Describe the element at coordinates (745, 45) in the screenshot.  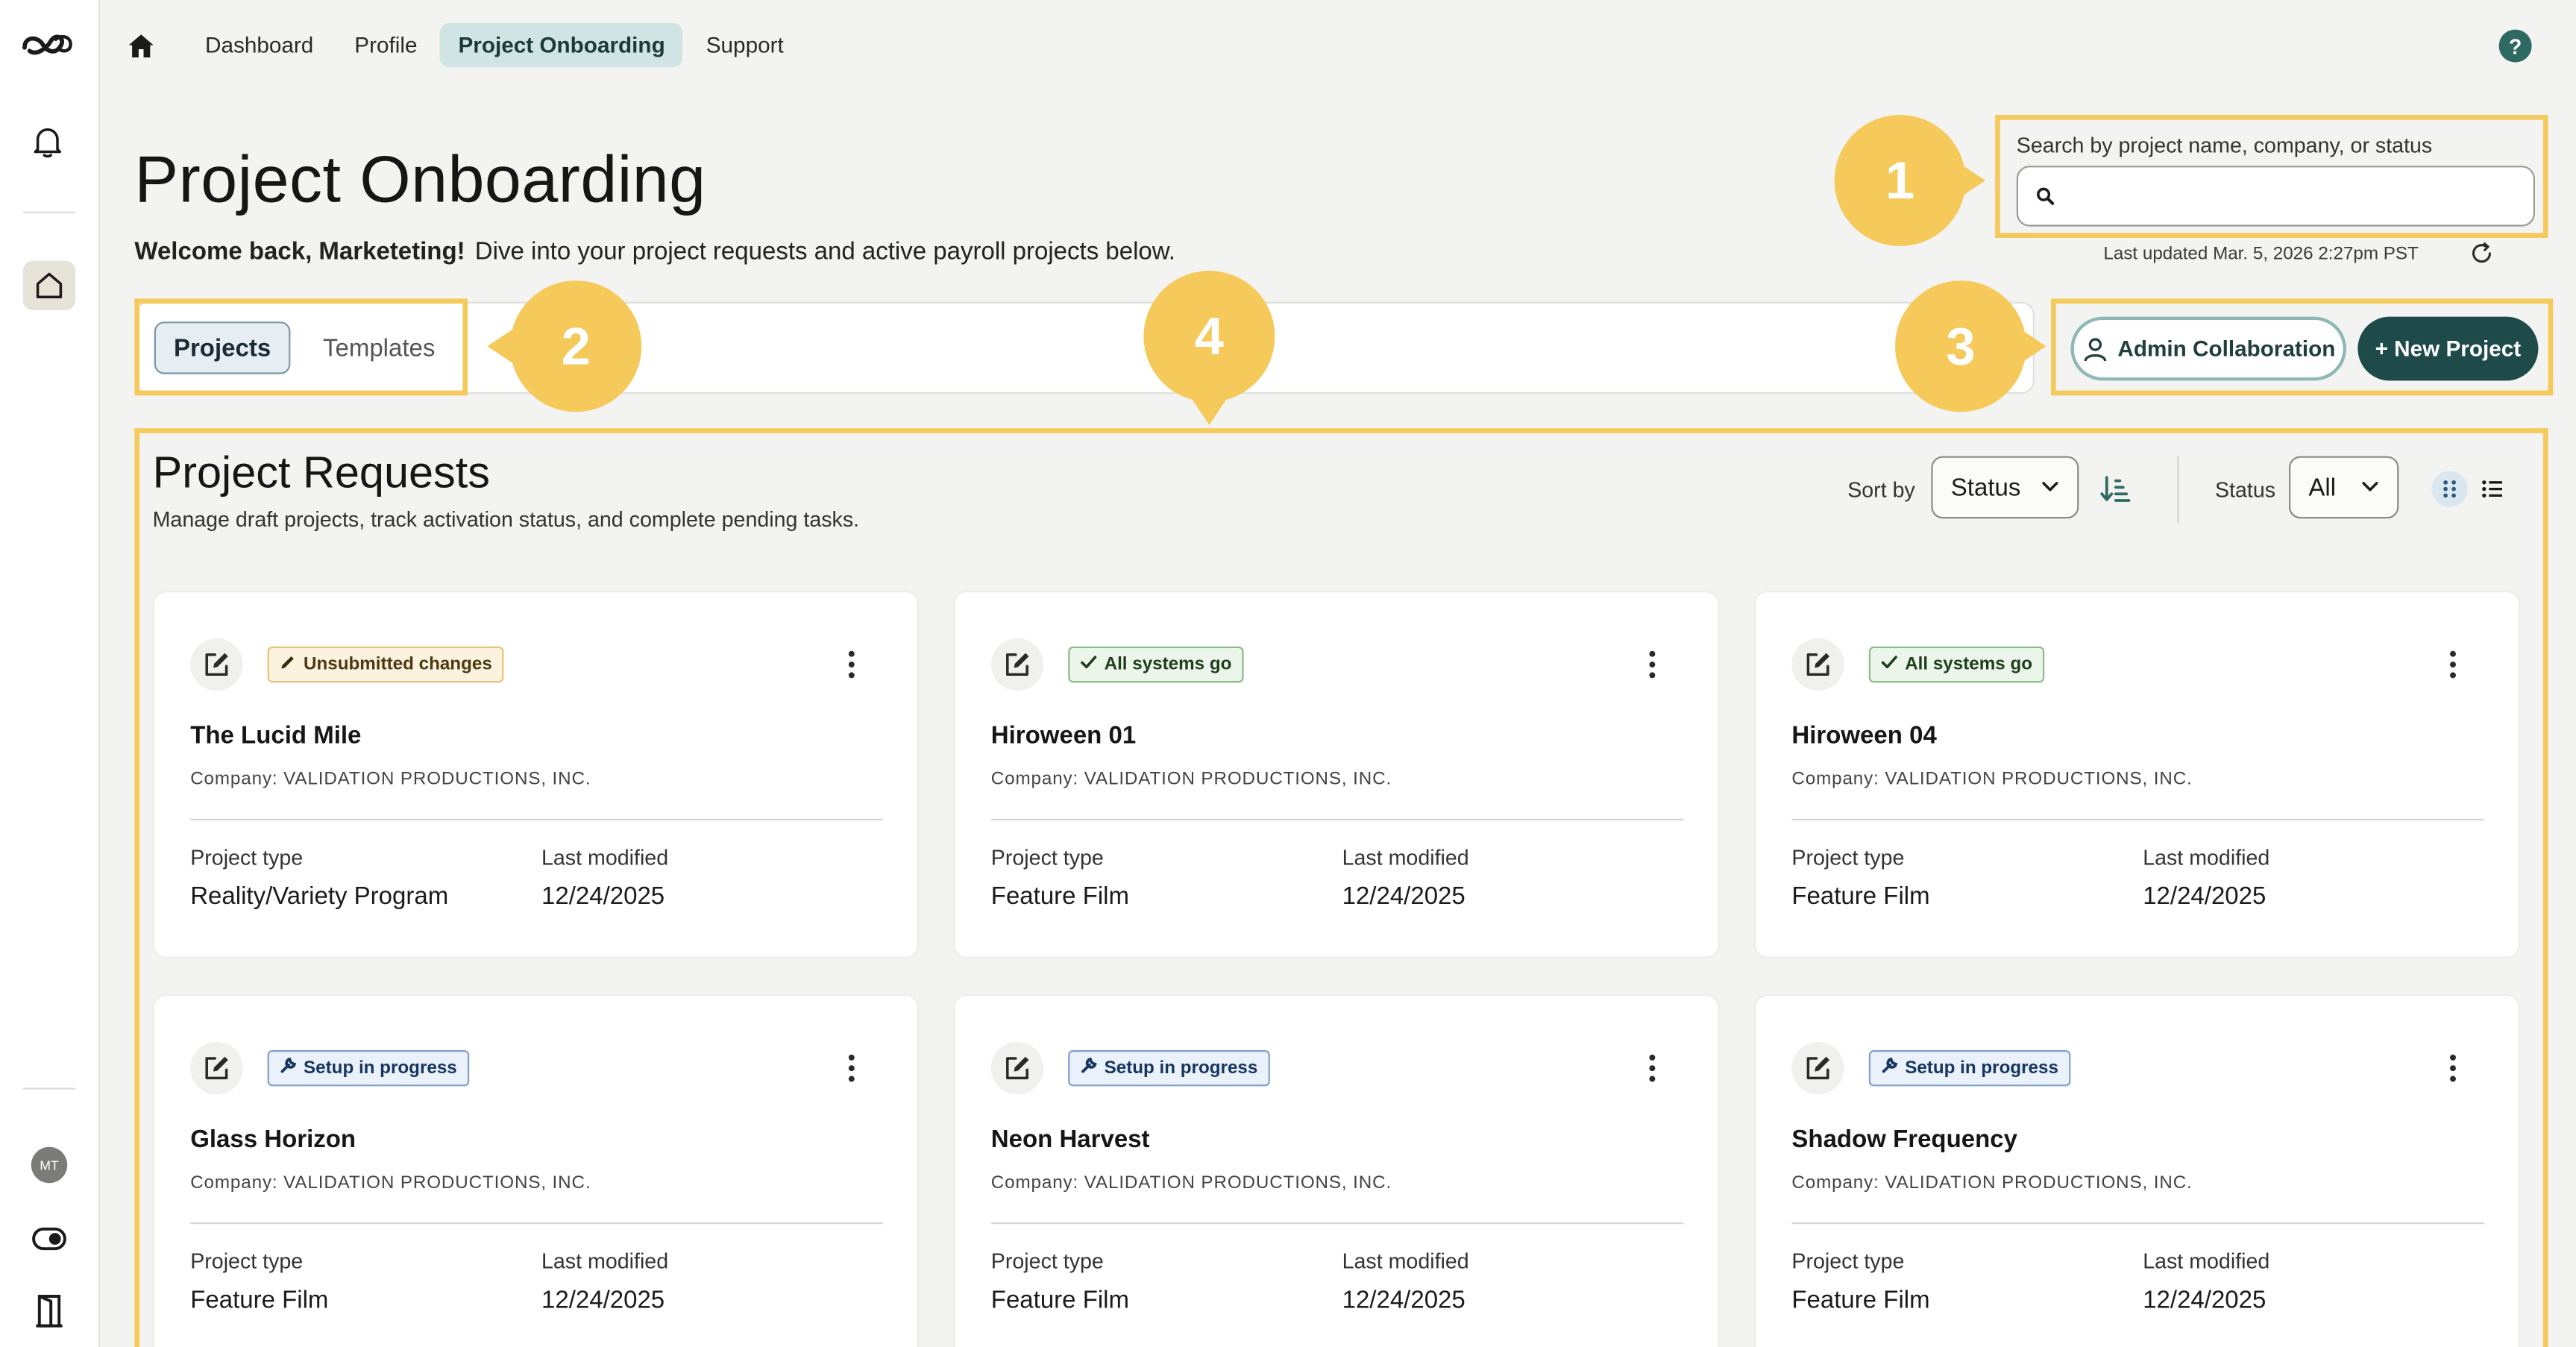
I see `nav-link-support: Support` at that location.